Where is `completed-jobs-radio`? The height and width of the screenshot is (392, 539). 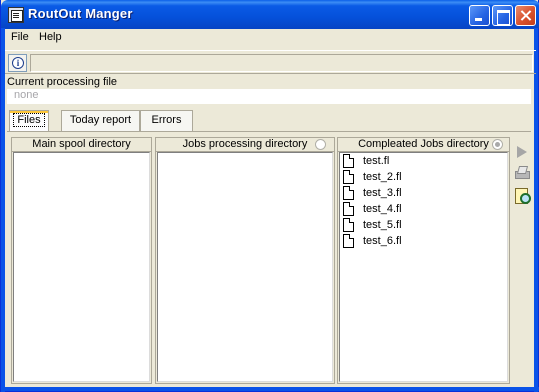
completed-jobs-radio is located at coordinates (497, 144).